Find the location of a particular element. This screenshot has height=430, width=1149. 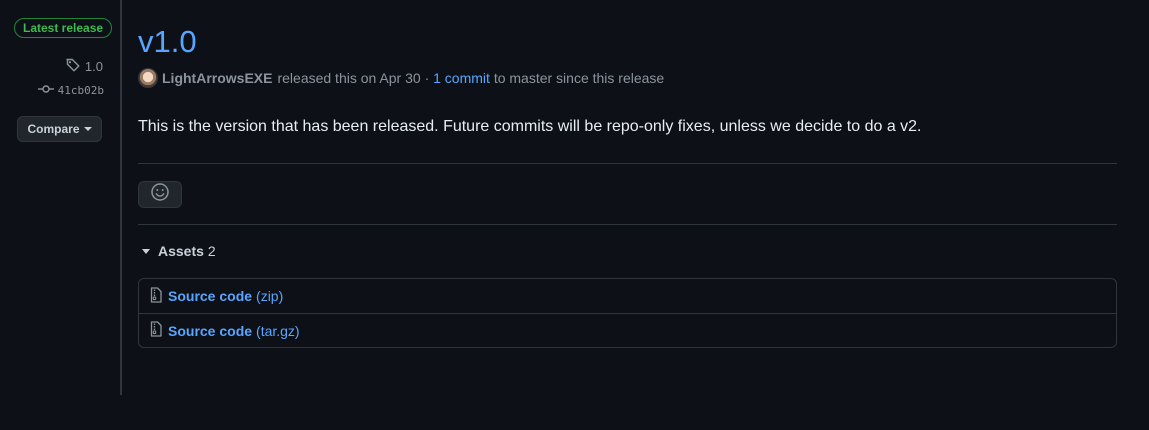

author-link: LightArrowsEXE is located at coordinates (217, 78).